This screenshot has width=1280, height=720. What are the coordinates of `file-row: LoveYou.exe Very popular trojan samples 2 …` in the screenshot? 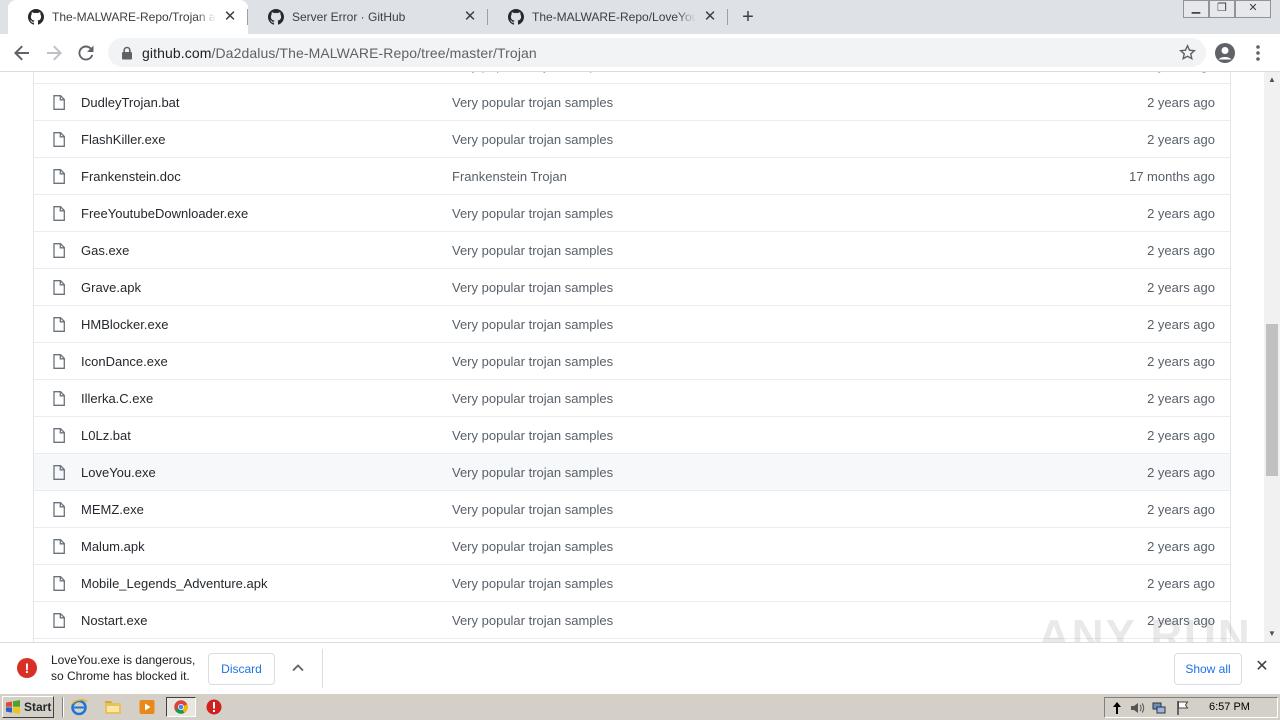 It's located at (632, 471).